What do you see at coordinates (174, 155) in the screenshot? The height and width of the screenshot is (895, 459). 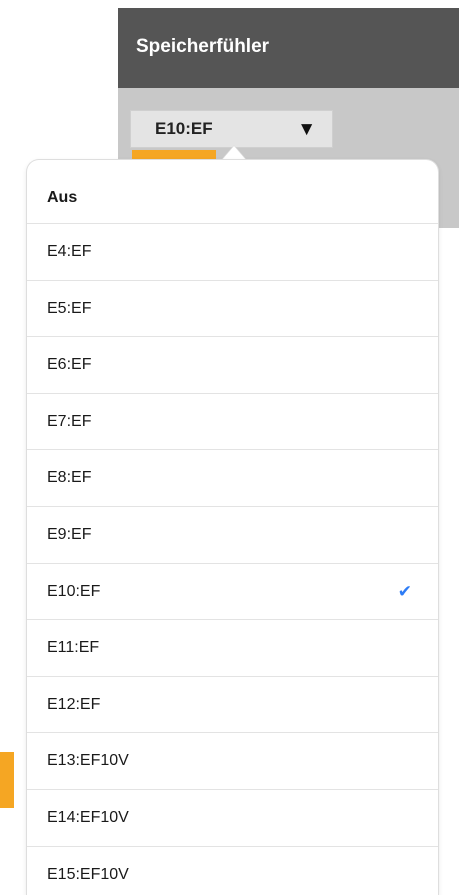 I see `orange-accent-bar` at bounding box center [174, 155].